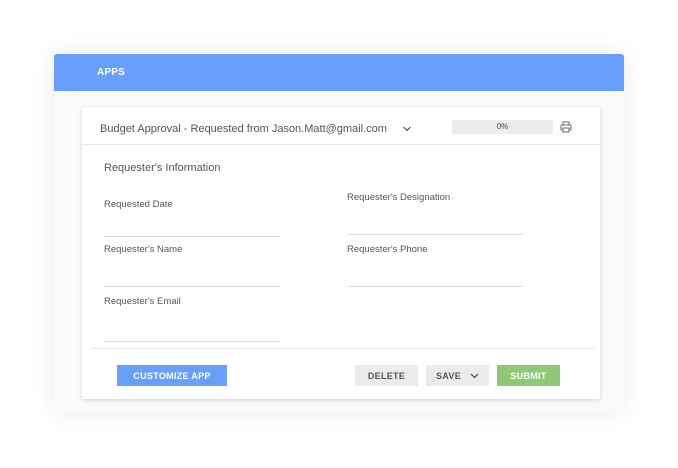  I want to click on delete-button: DELETE, so click(386, 375).